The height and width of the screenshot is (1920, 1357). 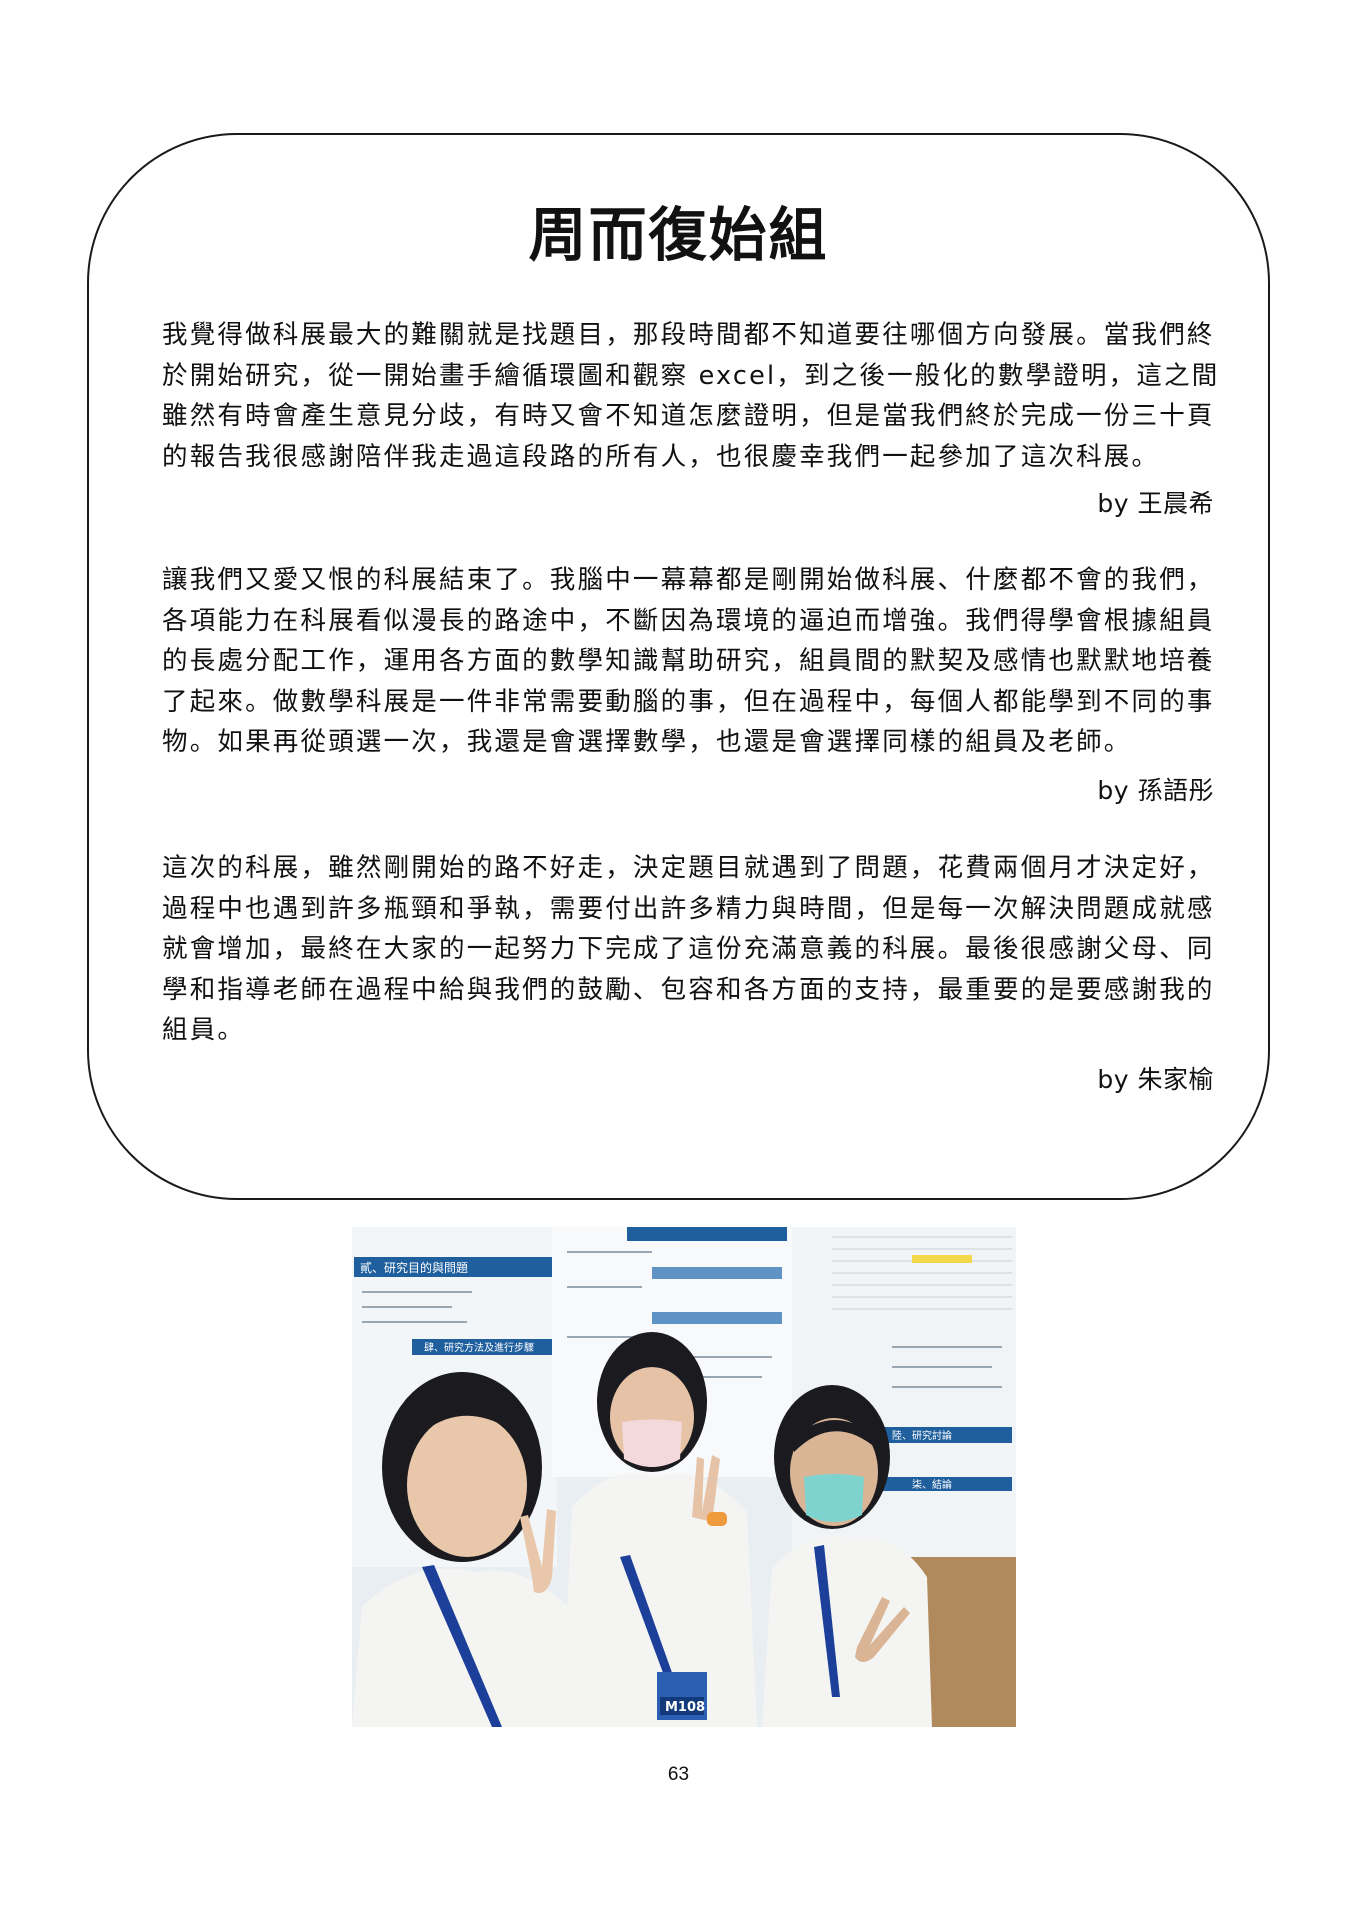 What do you see at coordinates (414, 1267) in the screenshot?
I see `poster-heading-1: 貳、研究目的與問題` at bounding box center [414, 1267].